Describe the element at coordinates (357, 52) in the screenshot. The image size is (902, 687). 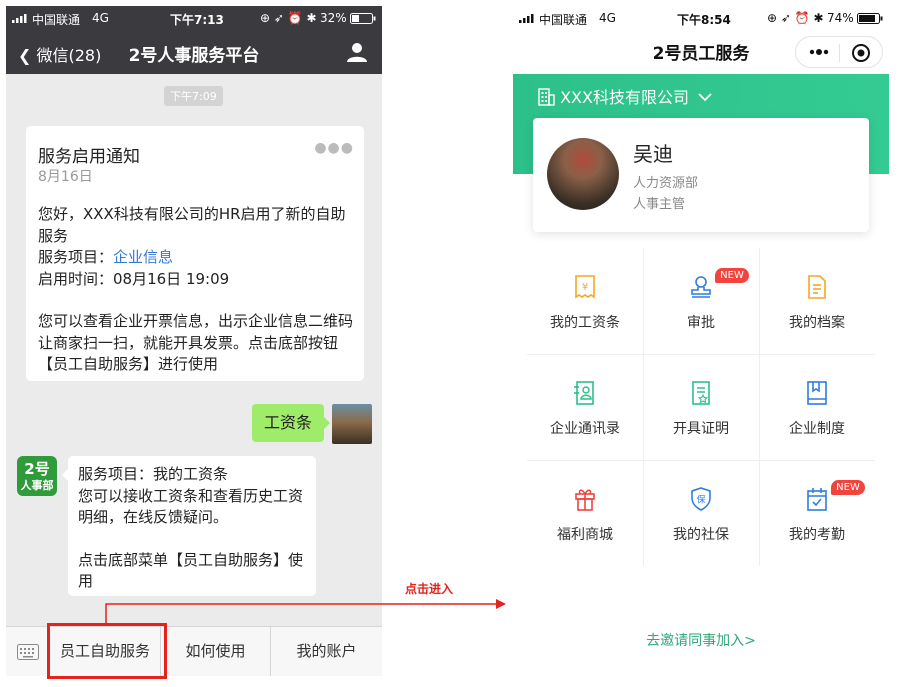
I see `person-icon` at that location.